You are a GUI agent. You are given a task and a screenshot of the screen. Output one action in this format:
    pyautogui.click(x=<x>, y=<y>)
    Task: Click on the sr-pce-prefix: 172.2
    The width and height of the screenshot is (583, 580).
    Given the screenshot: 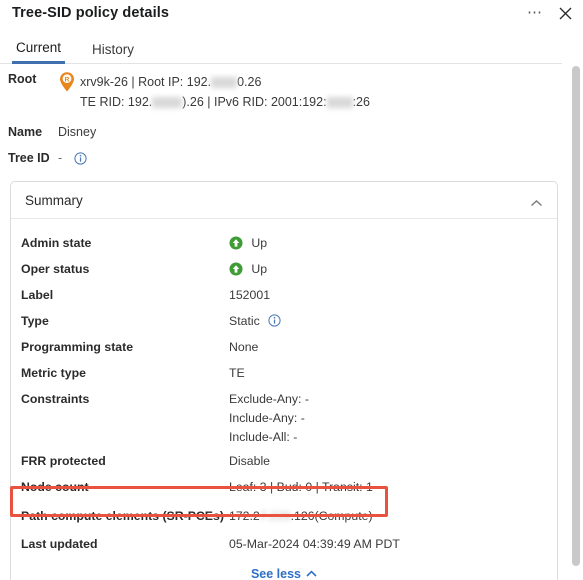 What is the action you would take?
    pyautogui.click(x=244, y=516)
    